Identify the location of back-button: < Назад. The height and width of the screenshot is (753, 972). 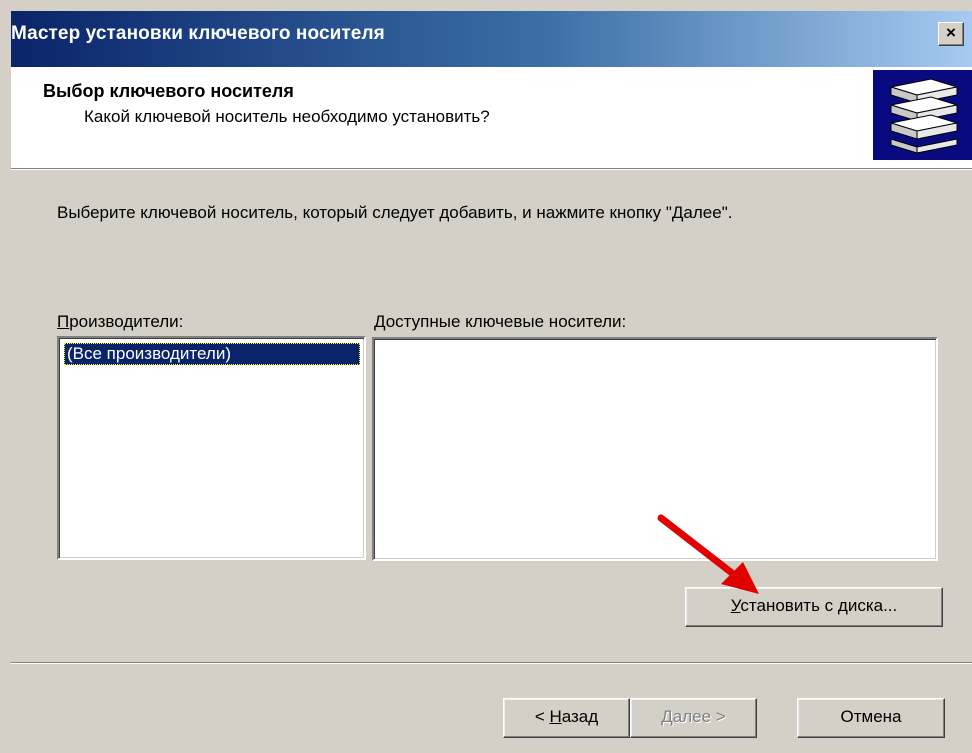
(566, 718).